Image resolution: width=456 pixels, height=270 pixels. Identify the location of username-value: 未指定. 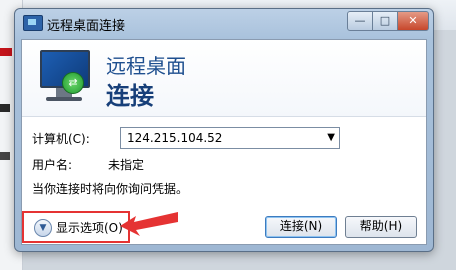
(126, 165).